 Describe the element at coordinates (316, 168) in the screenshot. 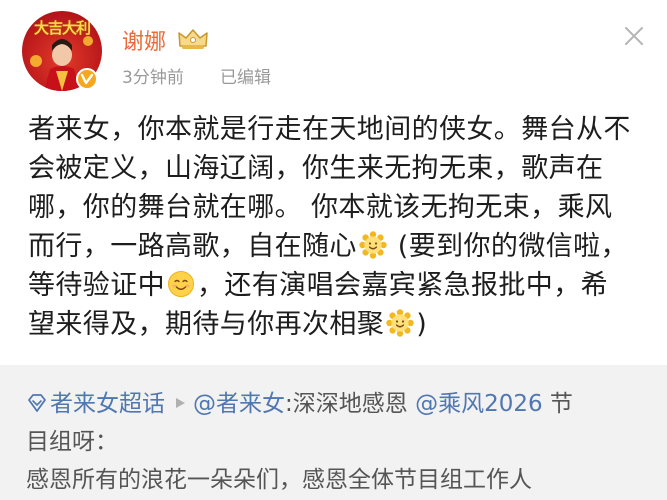

I see `post-line: 会被定义，山海辽阔，你生来无拘无束，歌声在` at that location.